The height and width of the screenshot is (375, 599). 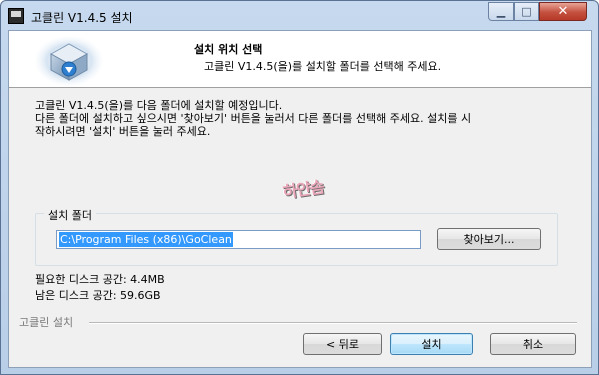 I want to click on space-available-text: 남은 디스크 공간: 59.6GB, so click(x=98, y=295).